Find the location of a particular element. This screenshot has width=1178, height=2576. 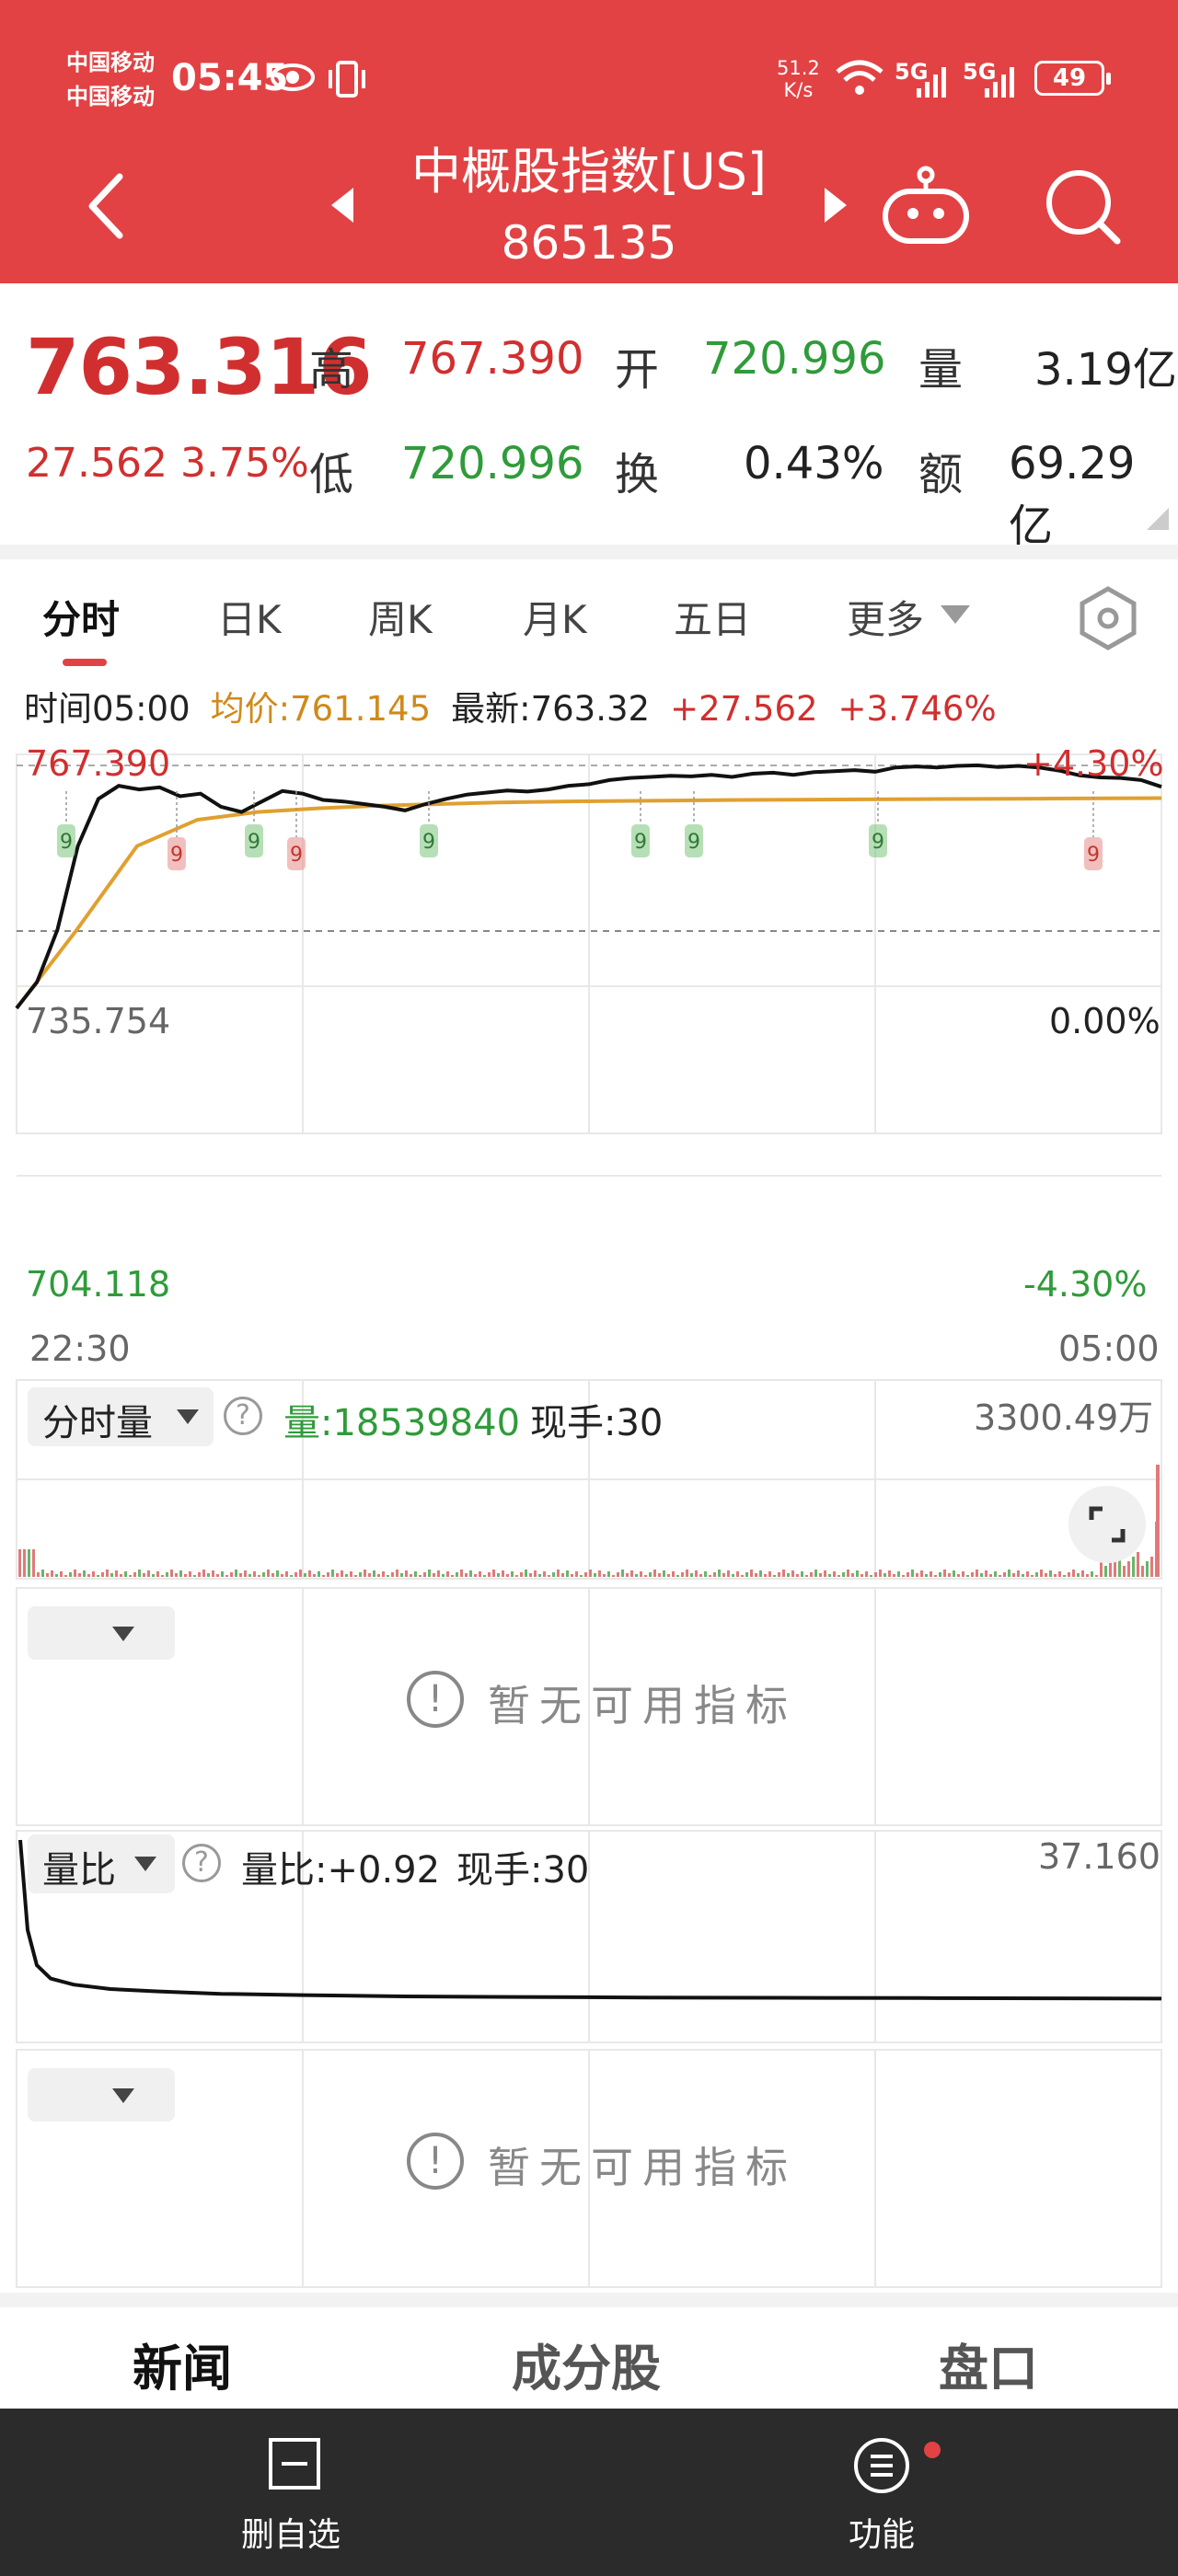

dropdown-arrow-icon is located at coordinates (145, 1864).